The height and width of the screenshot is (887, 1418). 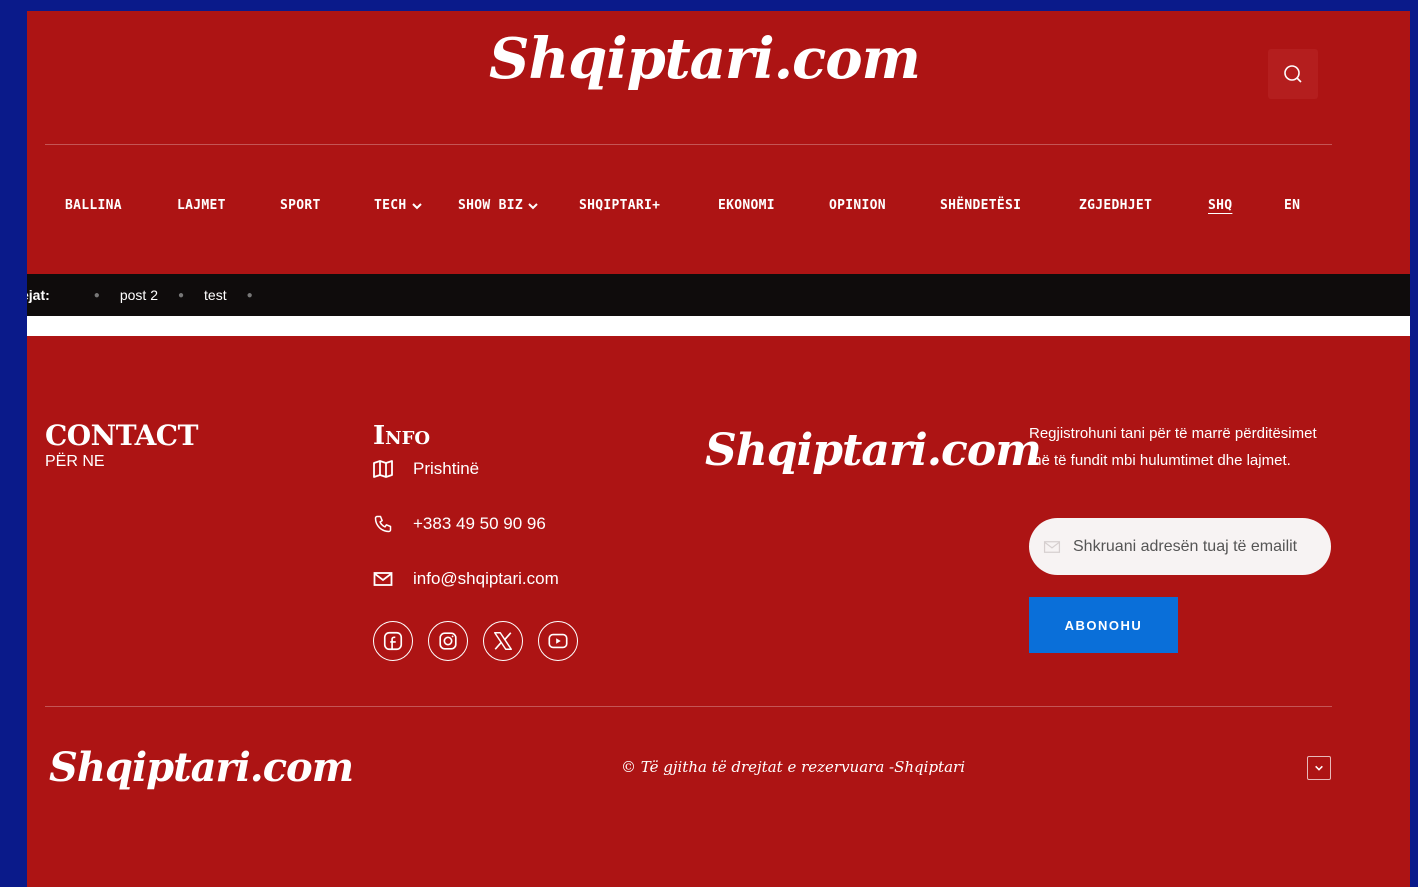 What do you see at coordinates (383, 524) in the screenshot?
I see `phone-icon` at bounding box center [383, 524].